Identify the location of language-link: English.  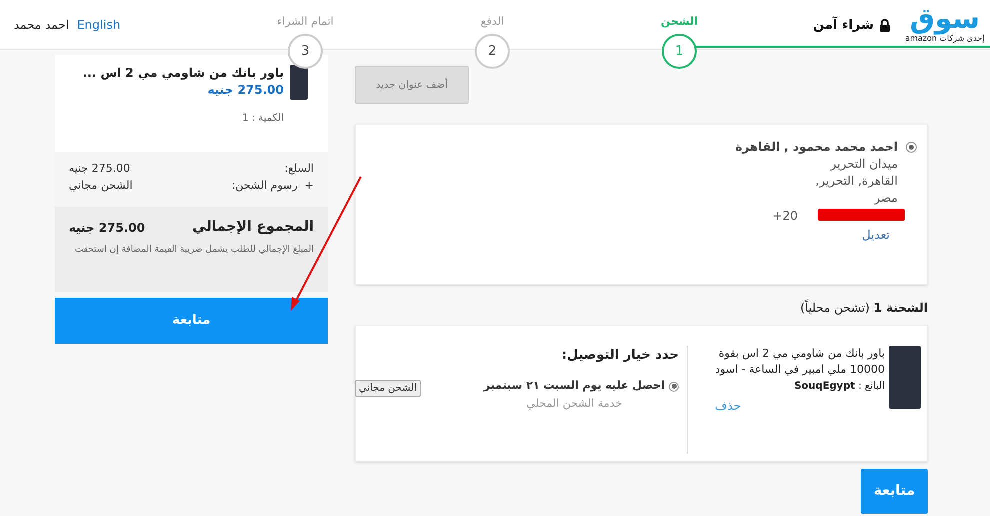
(99, 25).